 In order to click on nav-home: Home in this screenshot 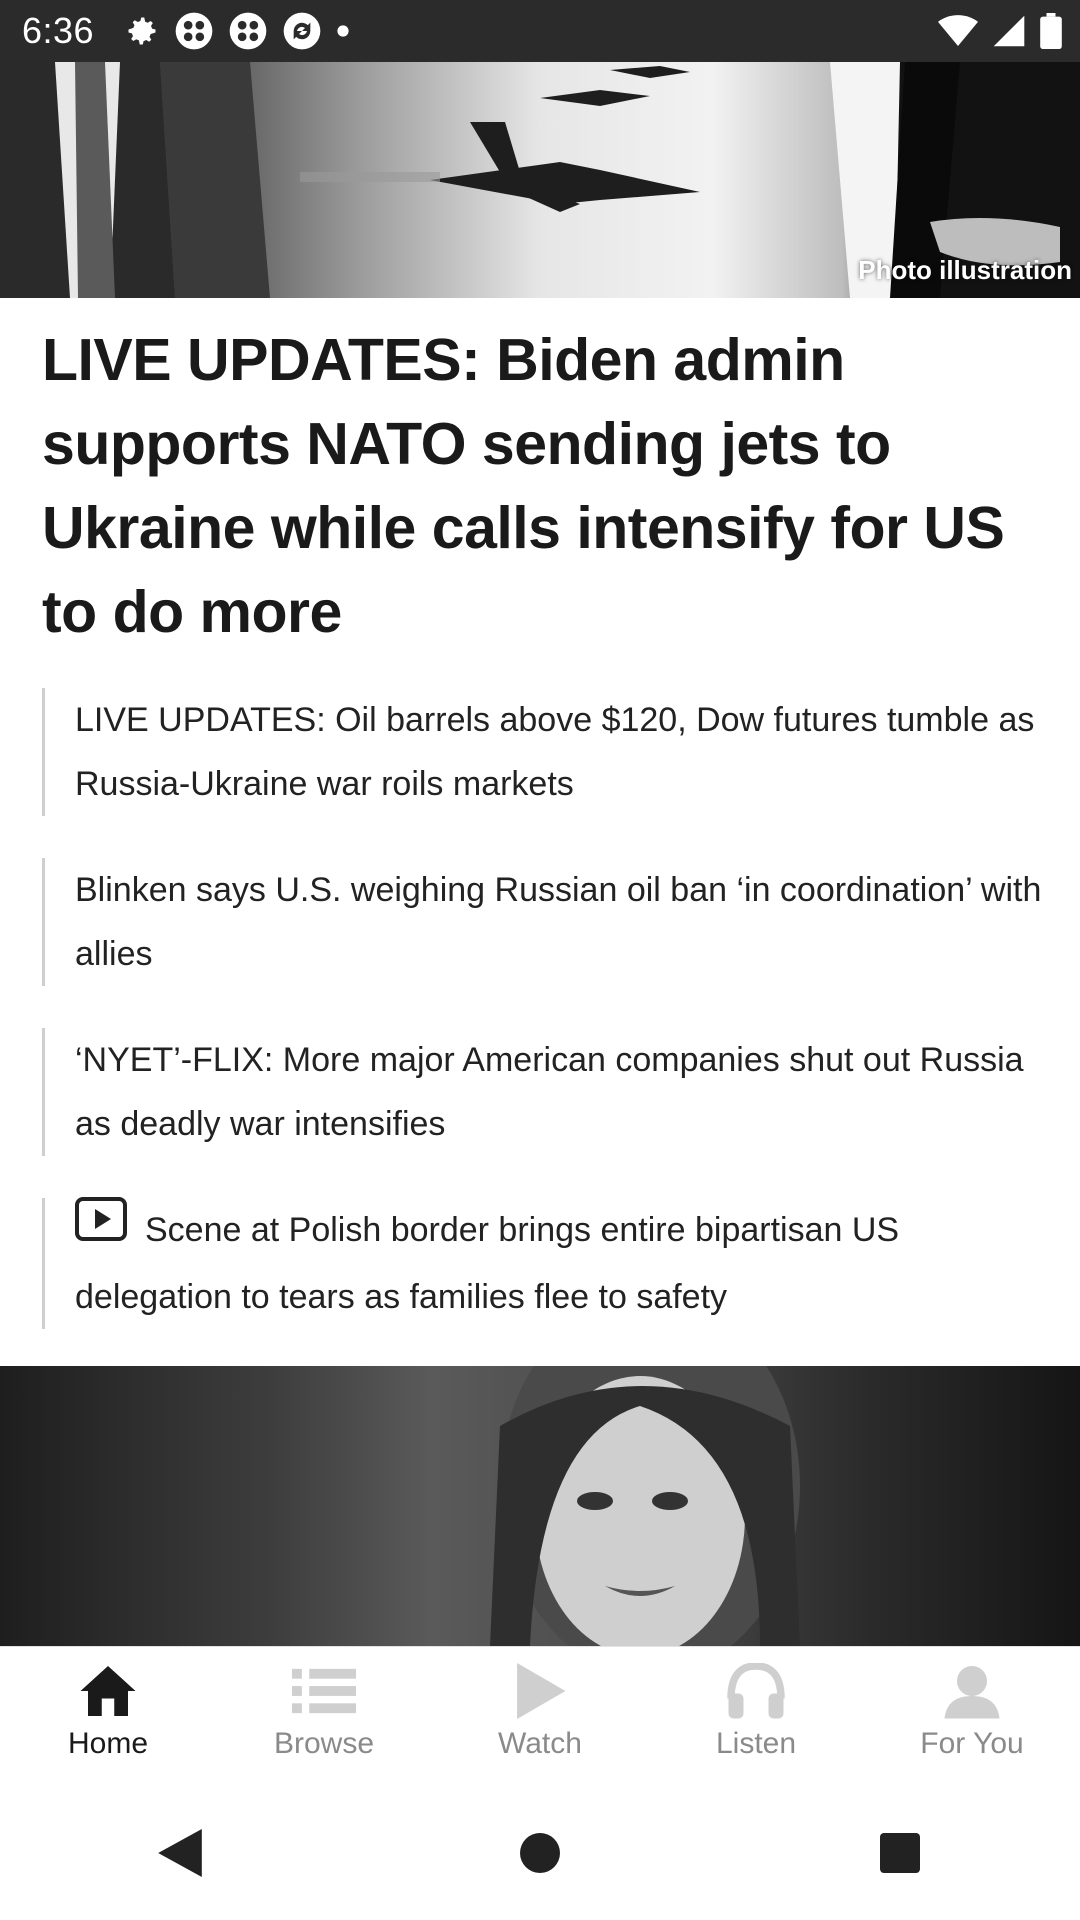, I will do `click(108, 1717)`.